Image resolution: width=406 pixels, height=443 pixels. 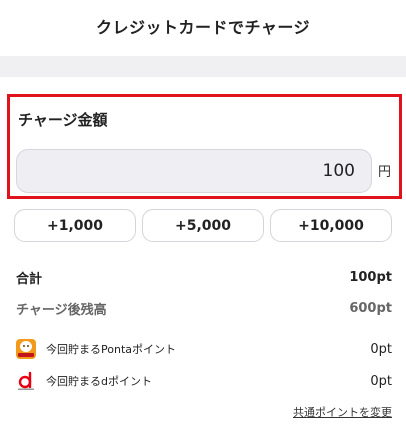 I want to click on balance-after-charge-value: 600pt, so click(x=370, y=308).